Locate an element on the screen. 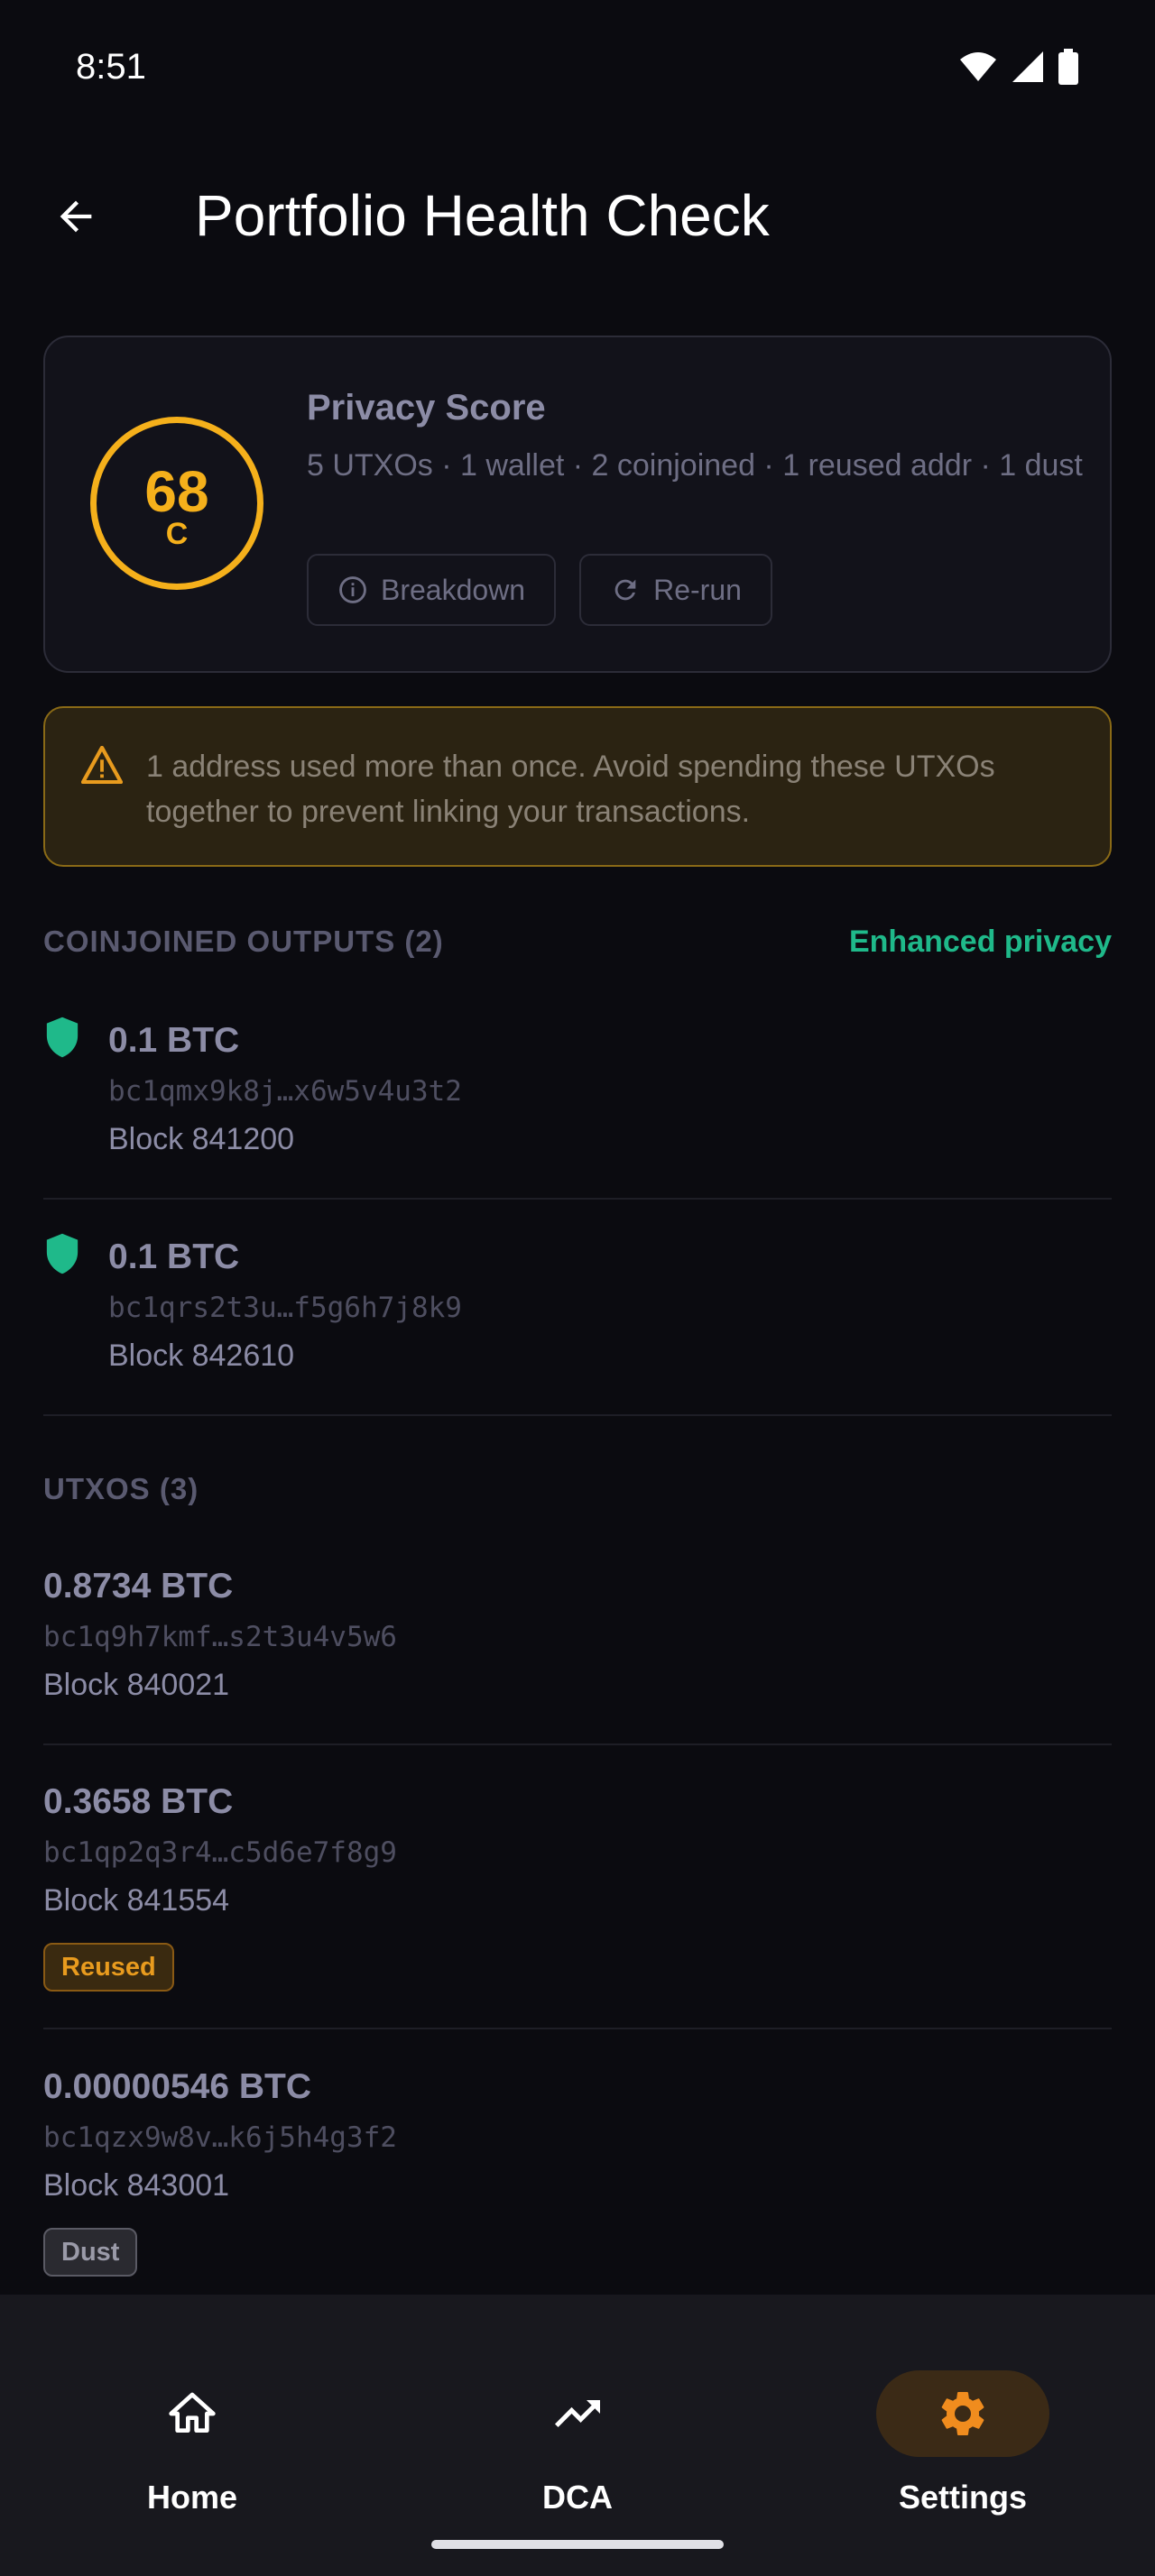 The width and height of the screenshot is (1155, 2576). utxo-block: Block 843001 is located at coordinates (136, 2185).